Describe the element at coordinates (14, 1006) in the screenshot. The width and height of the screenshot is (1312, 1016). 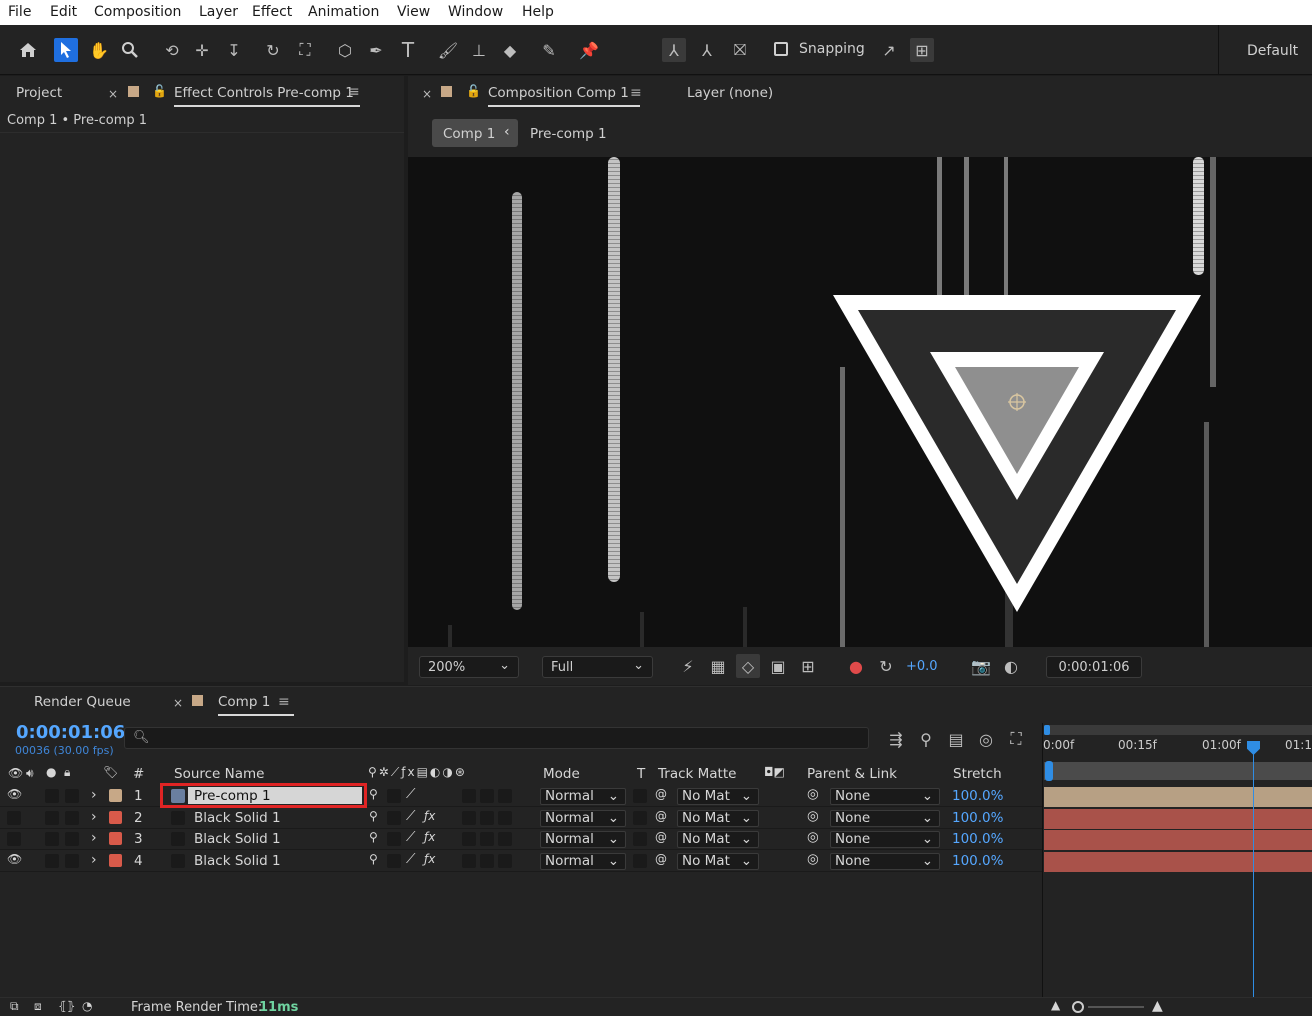
I see `layer-switches-toggle-icon: ⧉` at that location.